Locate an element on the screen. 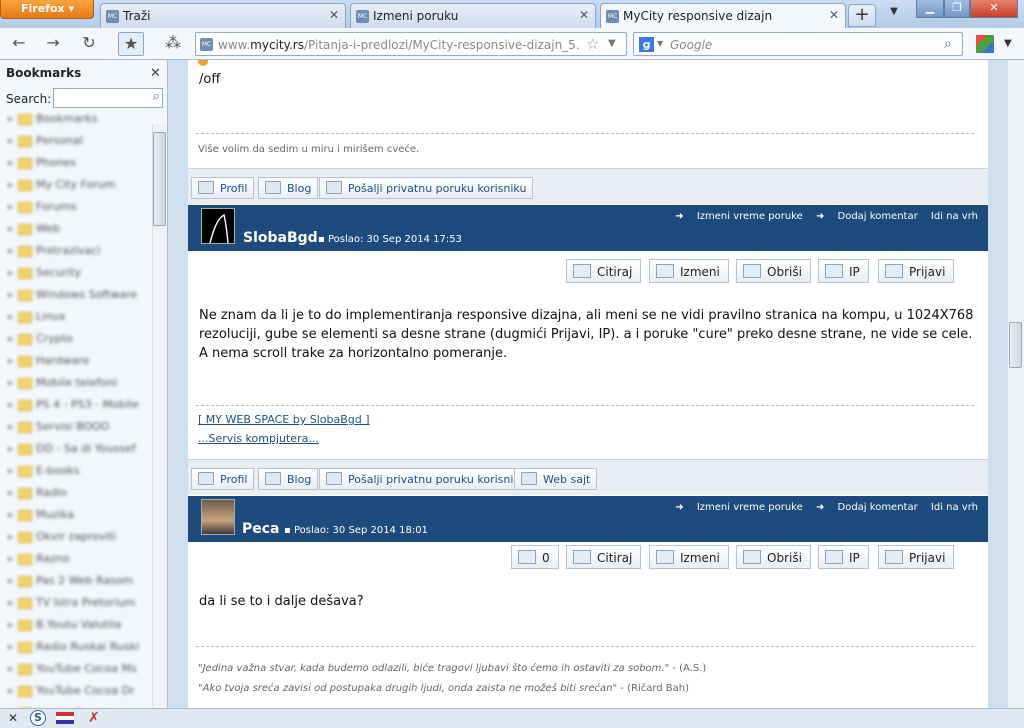 The height and width of the screenshot is (728, 1024). google-icon: g is located at coordinates (646, 44).